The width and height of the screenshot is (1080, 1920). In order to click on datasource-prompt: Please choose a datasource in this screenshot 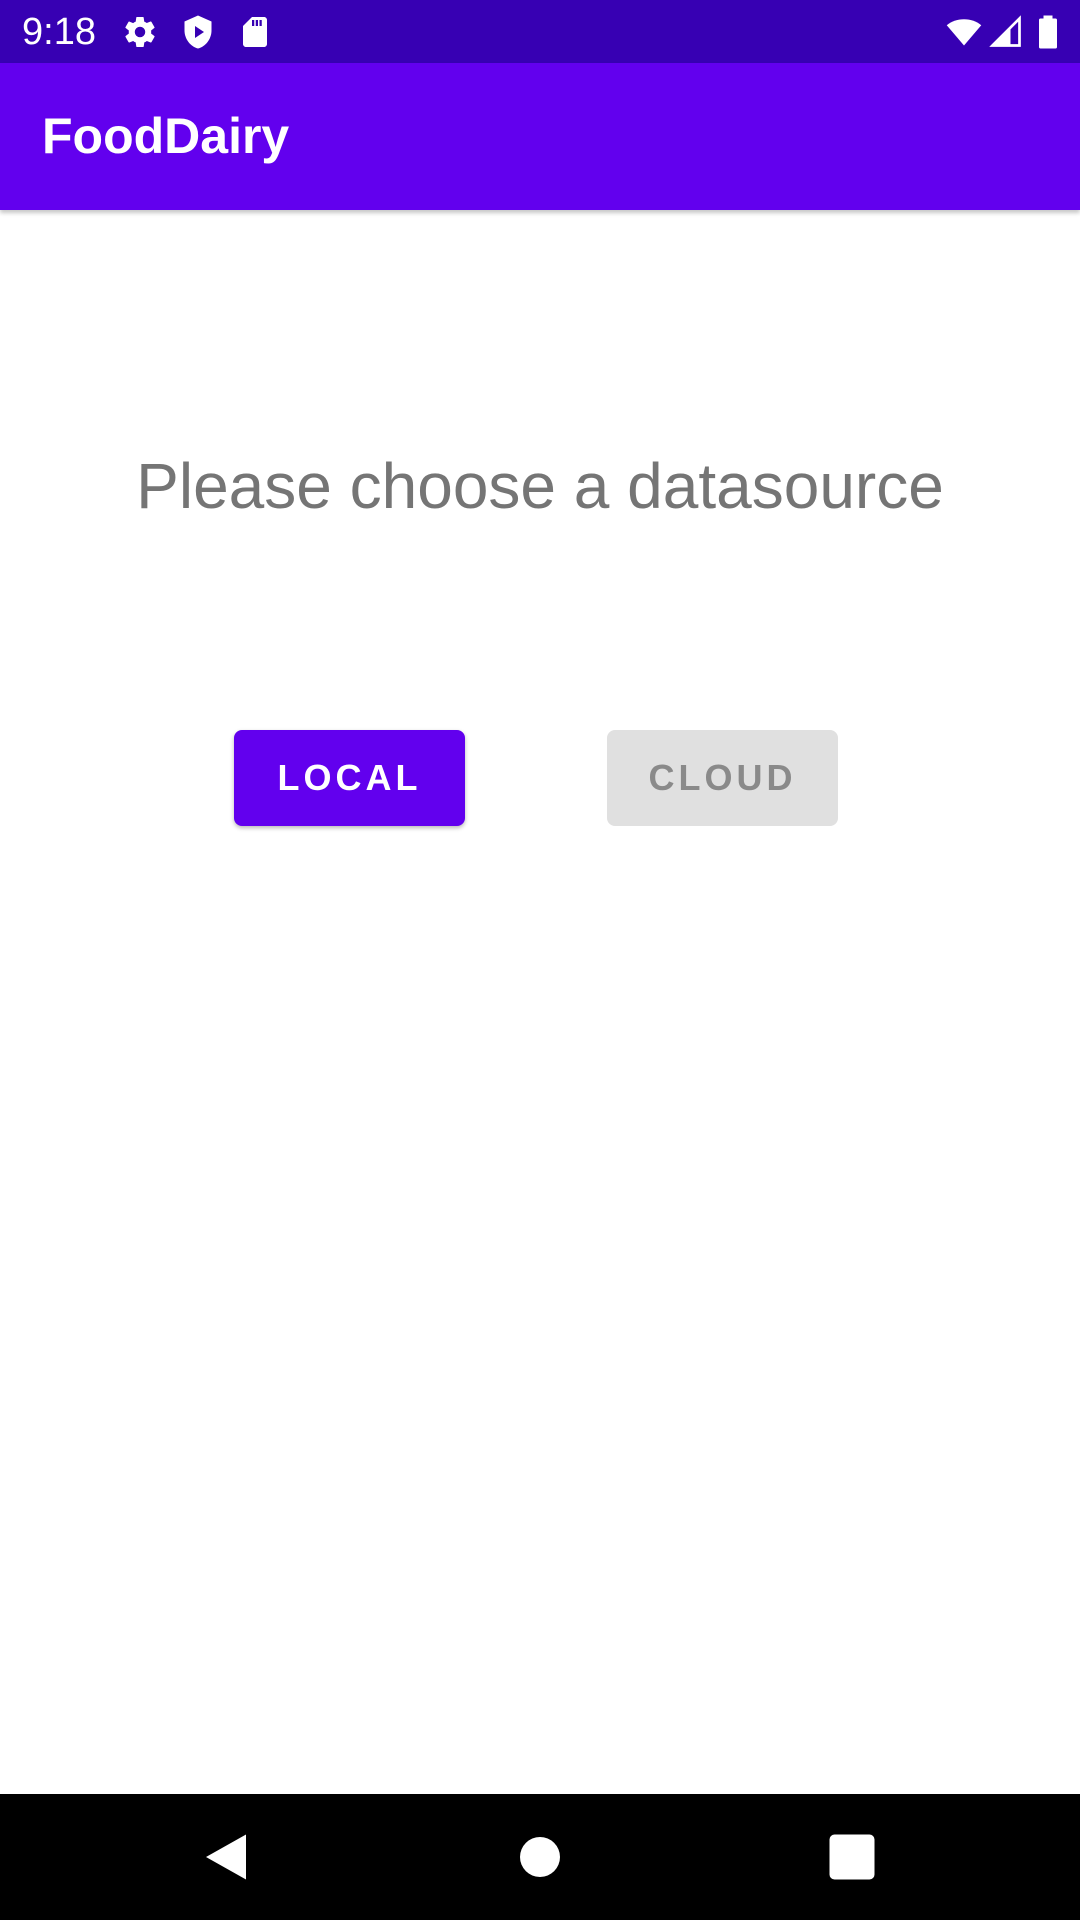, I will do `click(540, 486)`.